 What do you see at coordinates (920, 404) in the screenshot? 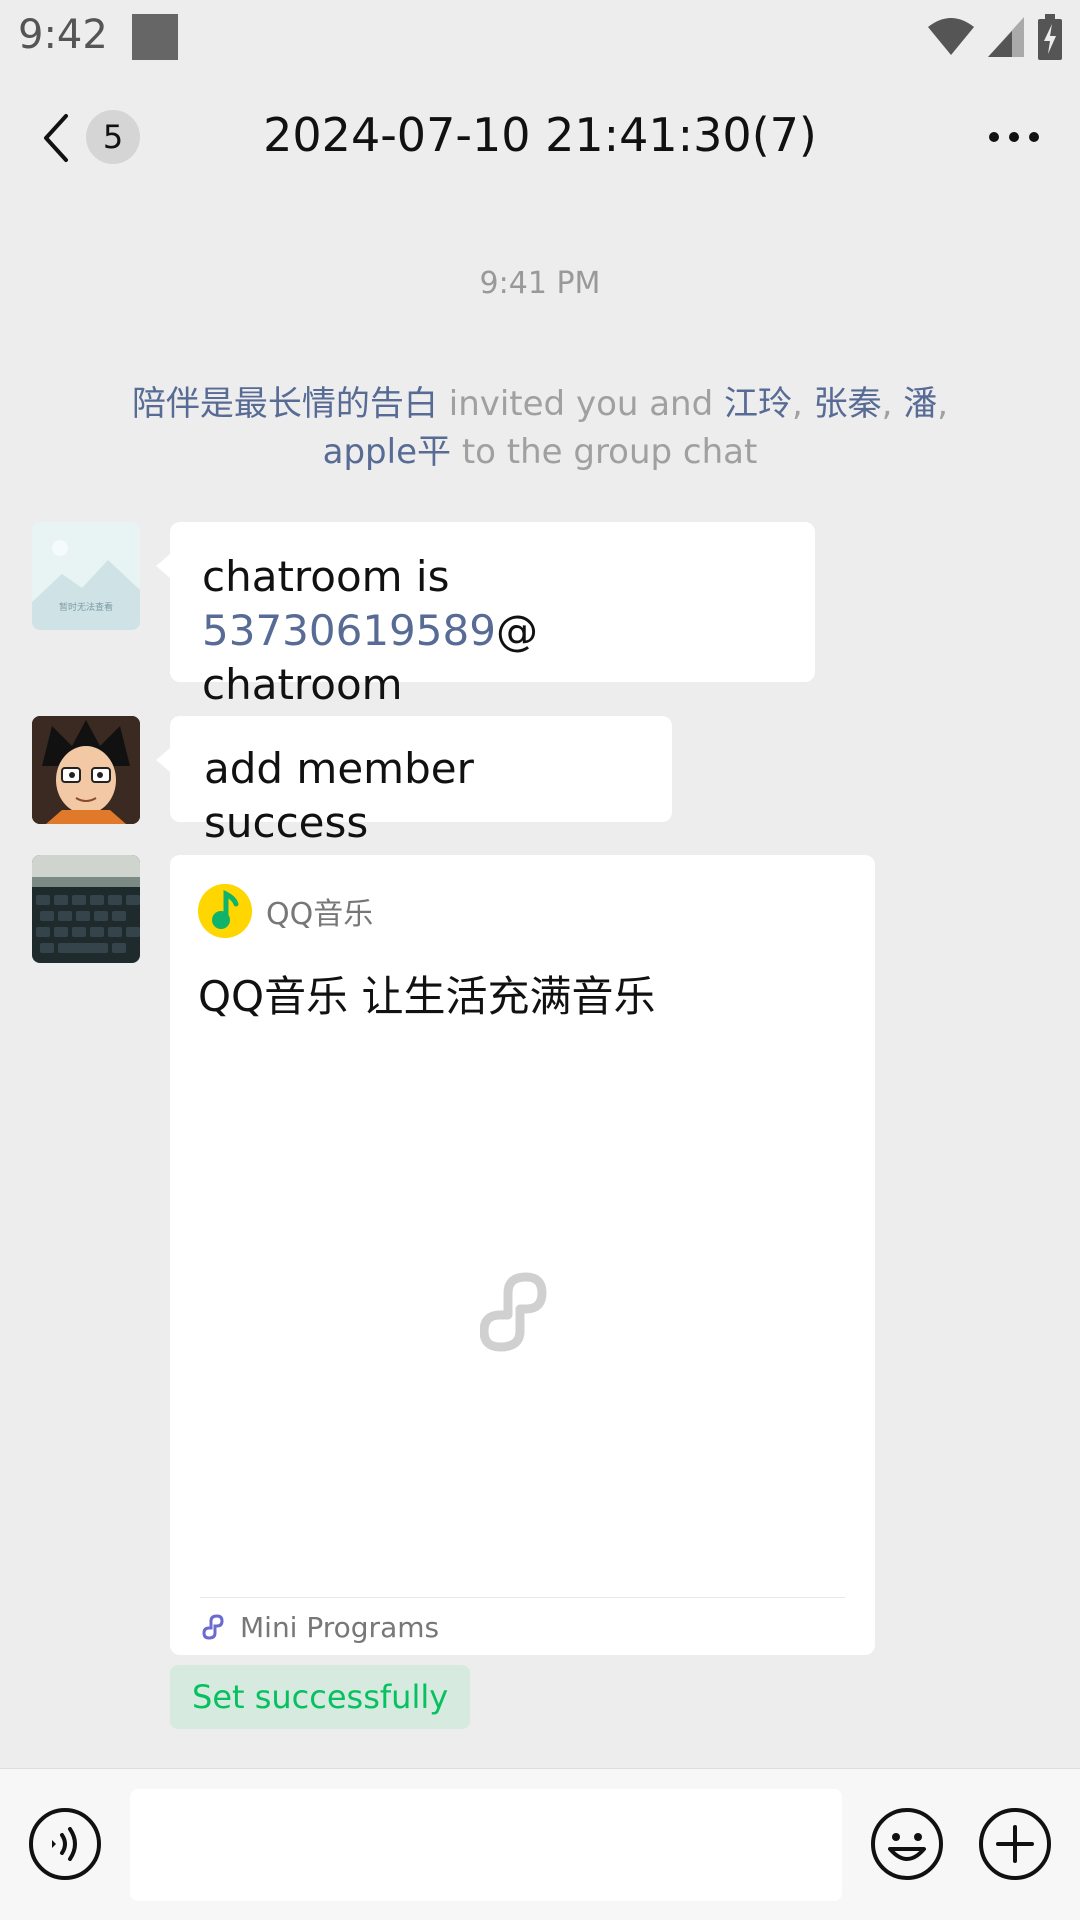
I see `member-name-link: 潘` at bounding box center [920, 404].